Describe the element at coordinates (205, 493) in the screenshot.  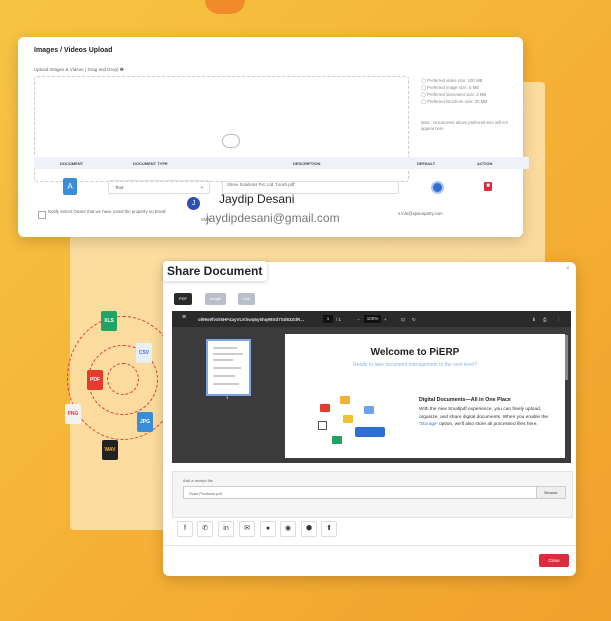
I see `file-value: Scan Products.pdf` at that location.